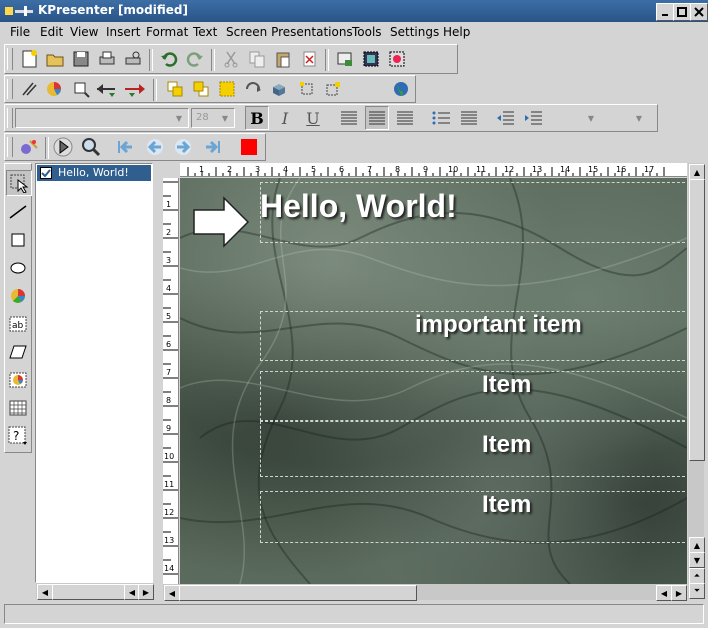 The height and width of the screenshot is (628, 708). I want to click on previous-slide-button: ⏶, so click(697, 576).